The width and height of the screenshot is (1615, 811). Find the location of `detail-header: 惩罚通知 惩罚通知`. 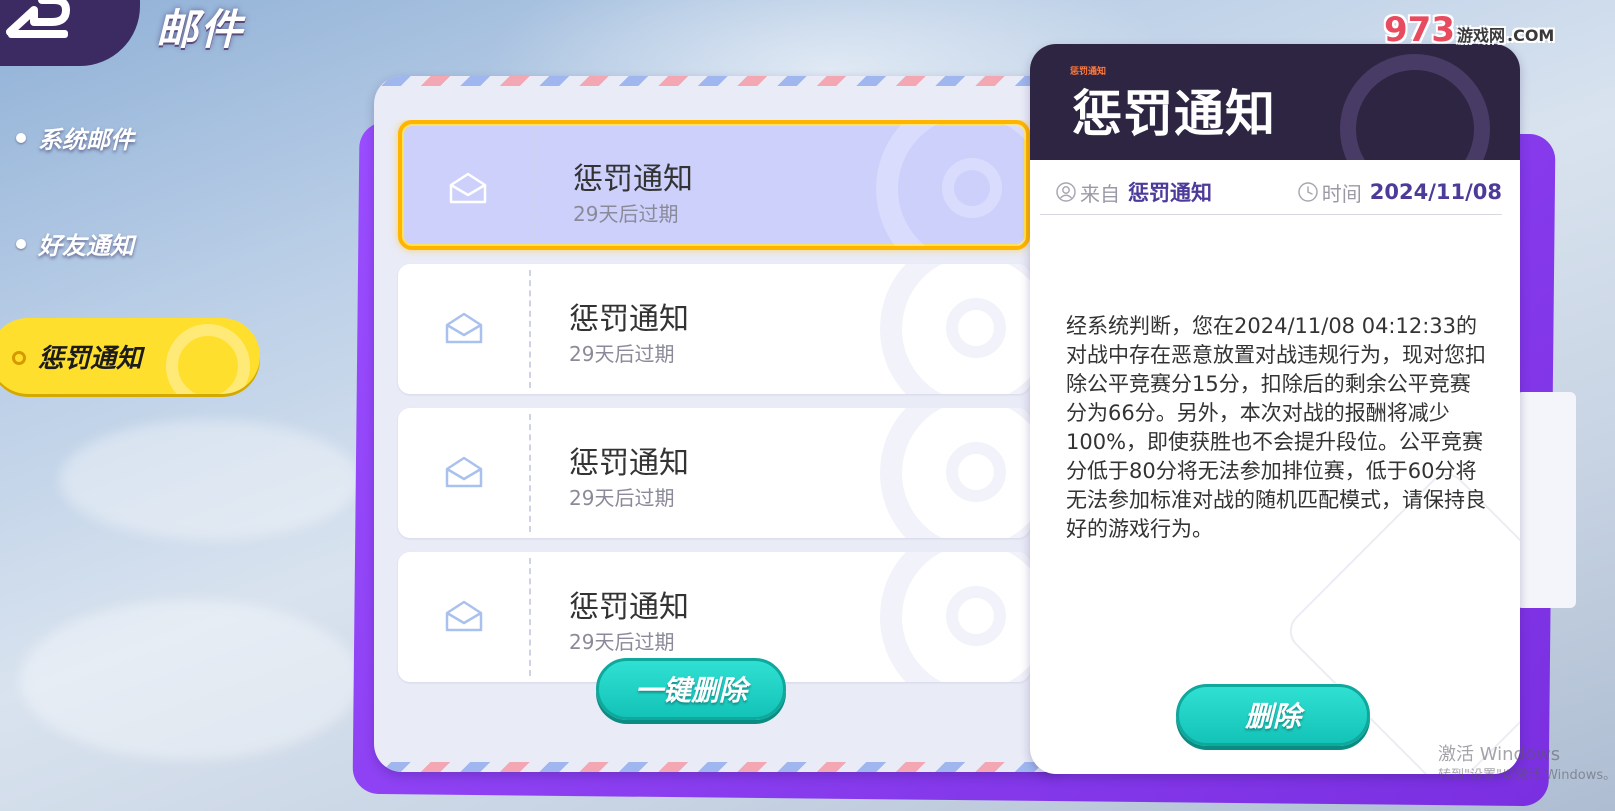

detail-header: 惩罚通知 惩罚通知 is located at coordinates (1275, 102).